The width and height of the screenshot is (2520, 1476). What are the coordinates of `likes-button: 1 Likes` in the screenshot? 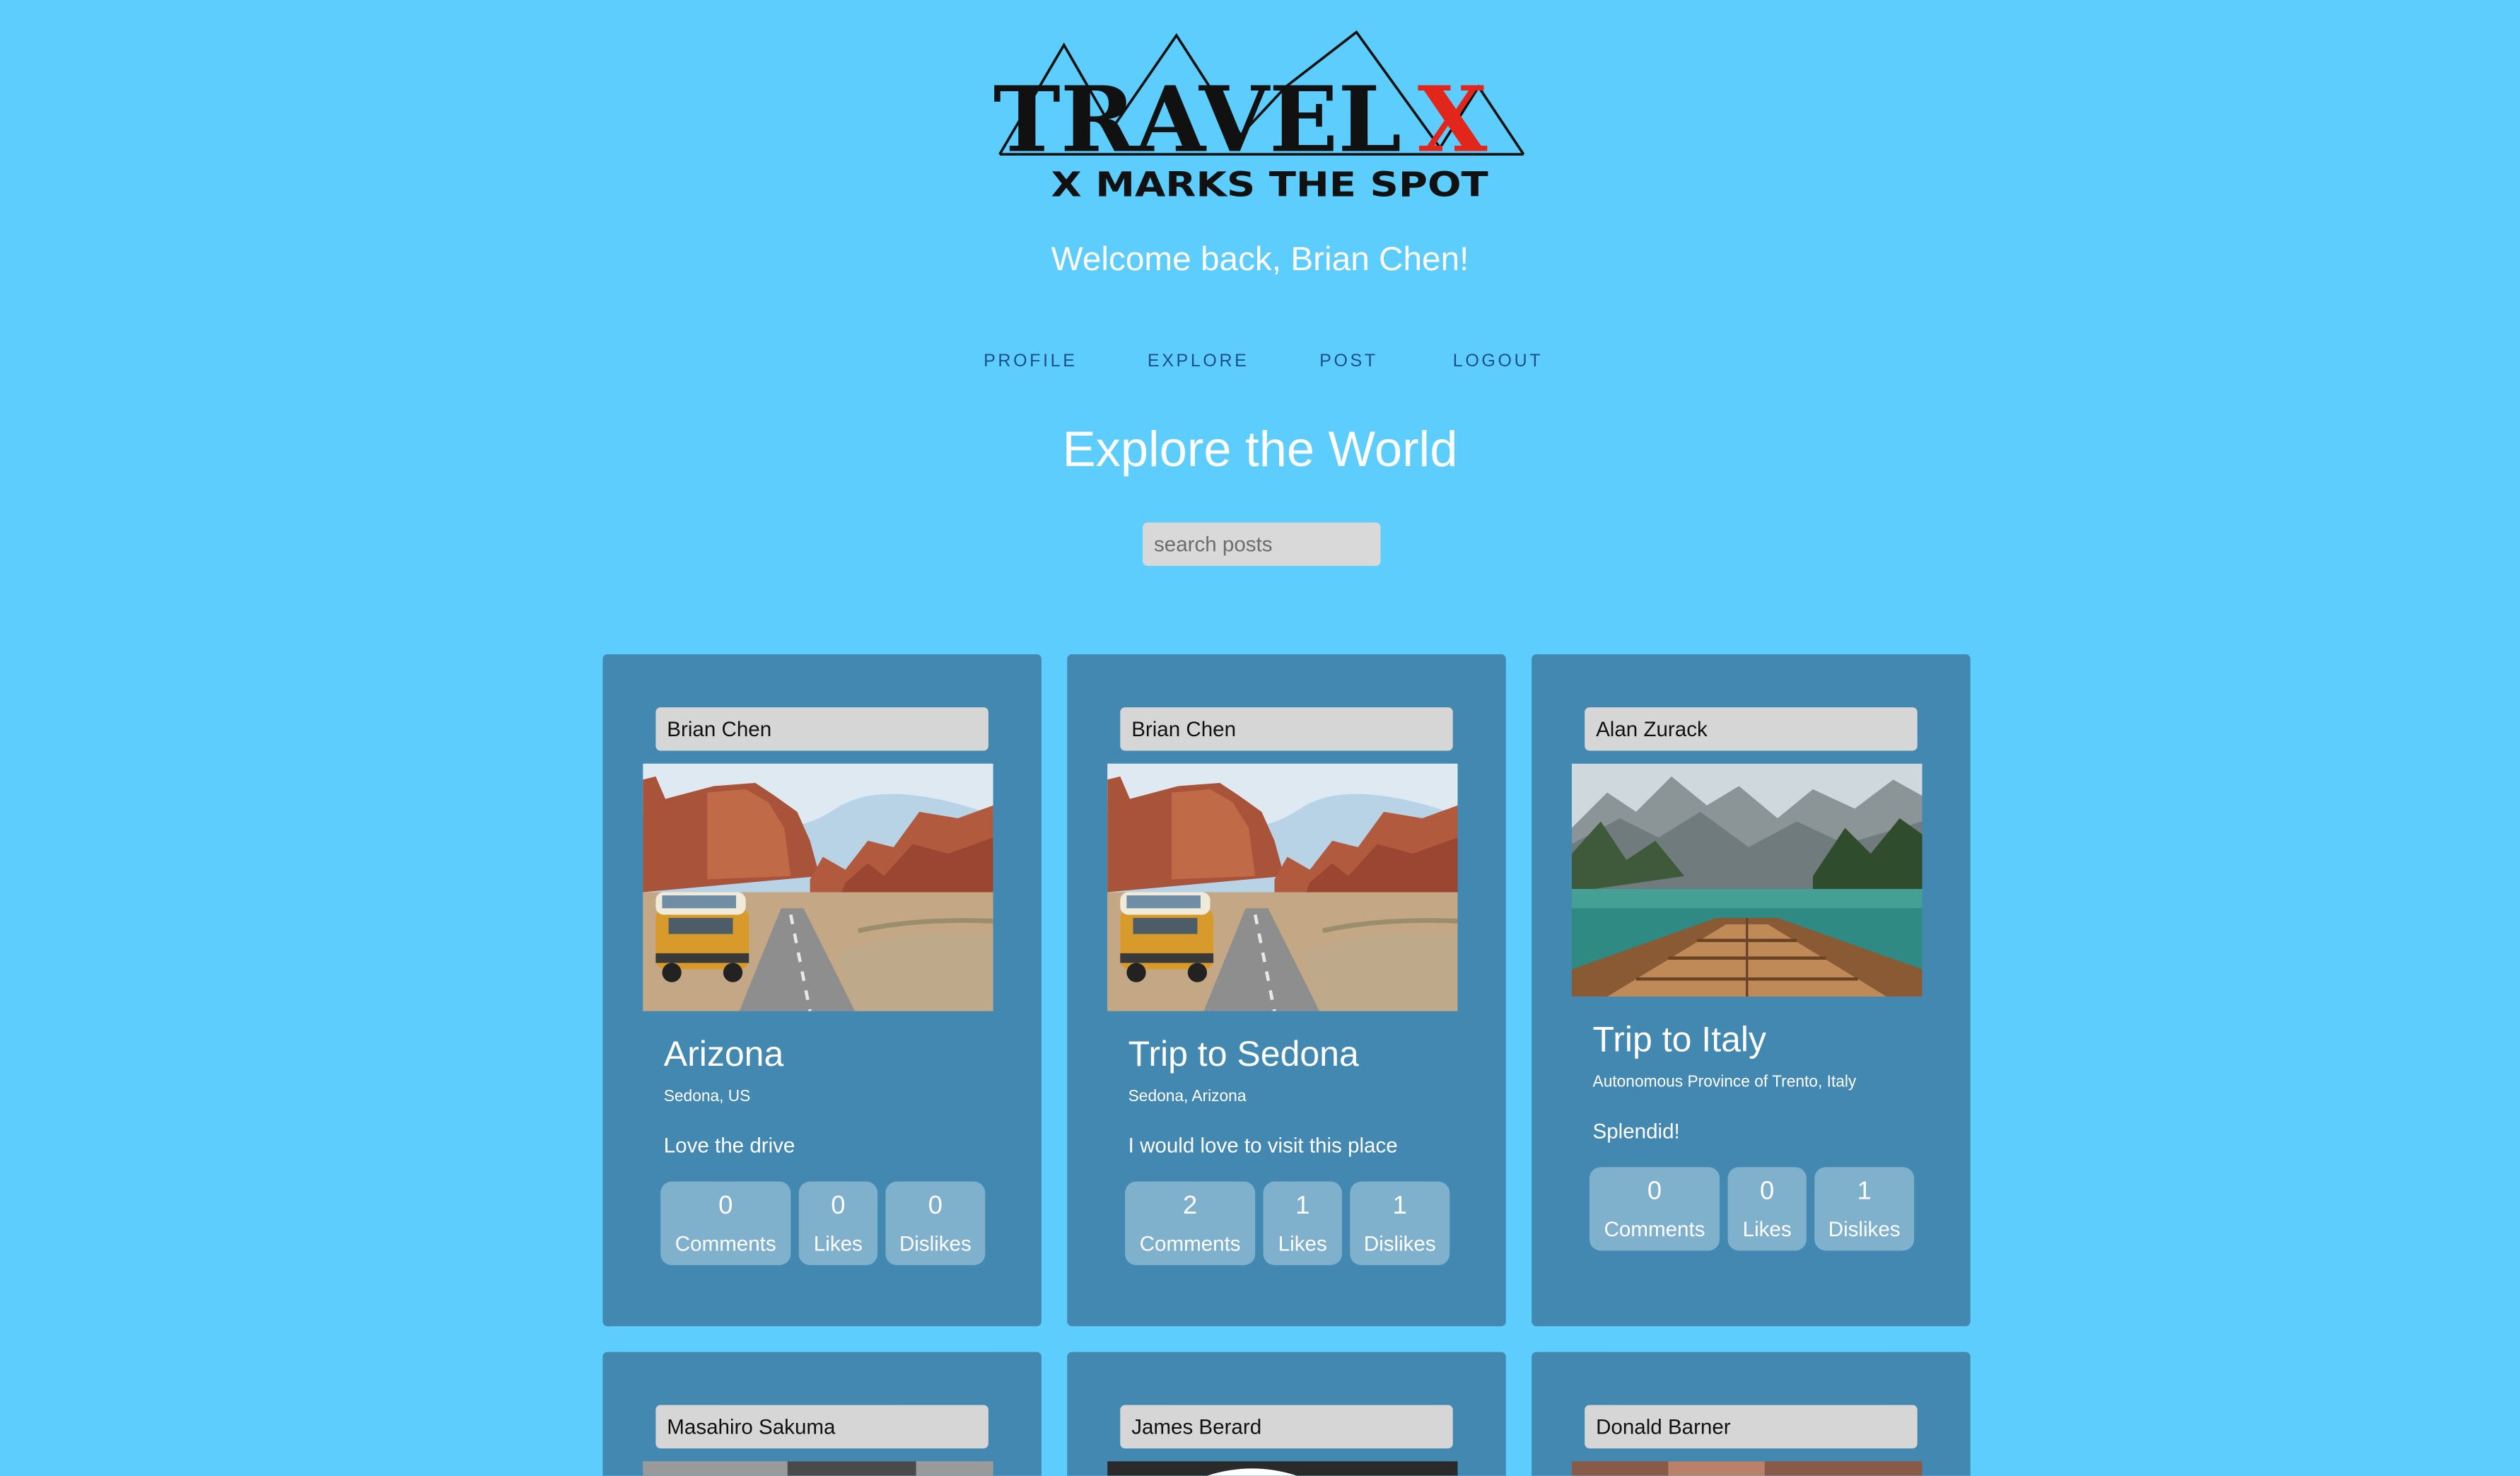 It's located at (1302, 1223).